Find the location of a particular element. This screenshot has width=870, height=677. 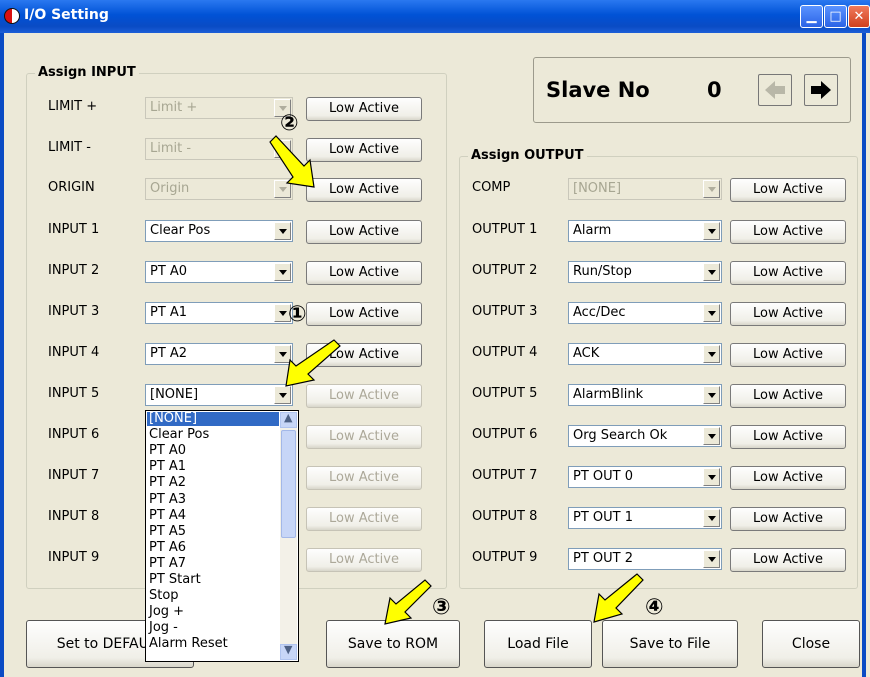

output-select: Alarm is located at coordinates (645, 231).